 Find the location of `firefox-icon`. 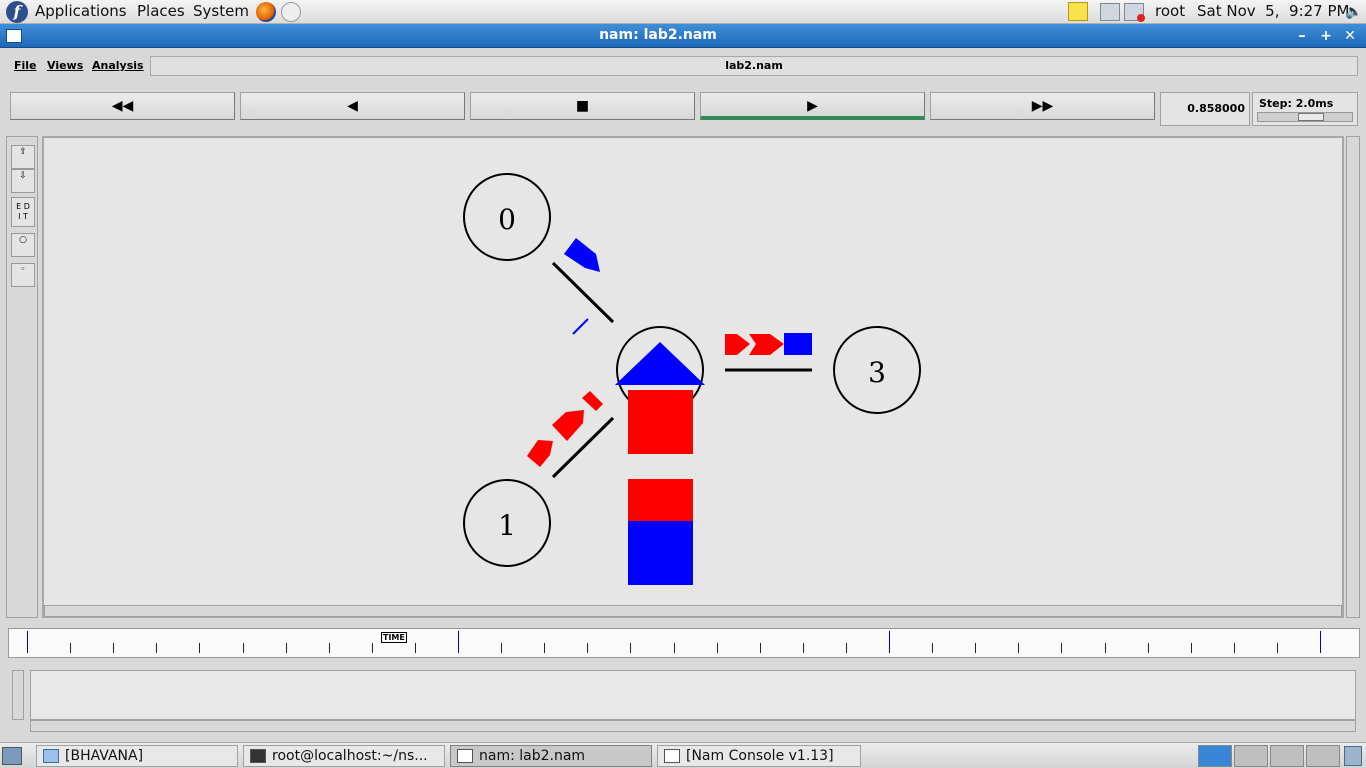

firefox-icon is located at coordinates (266, 12).